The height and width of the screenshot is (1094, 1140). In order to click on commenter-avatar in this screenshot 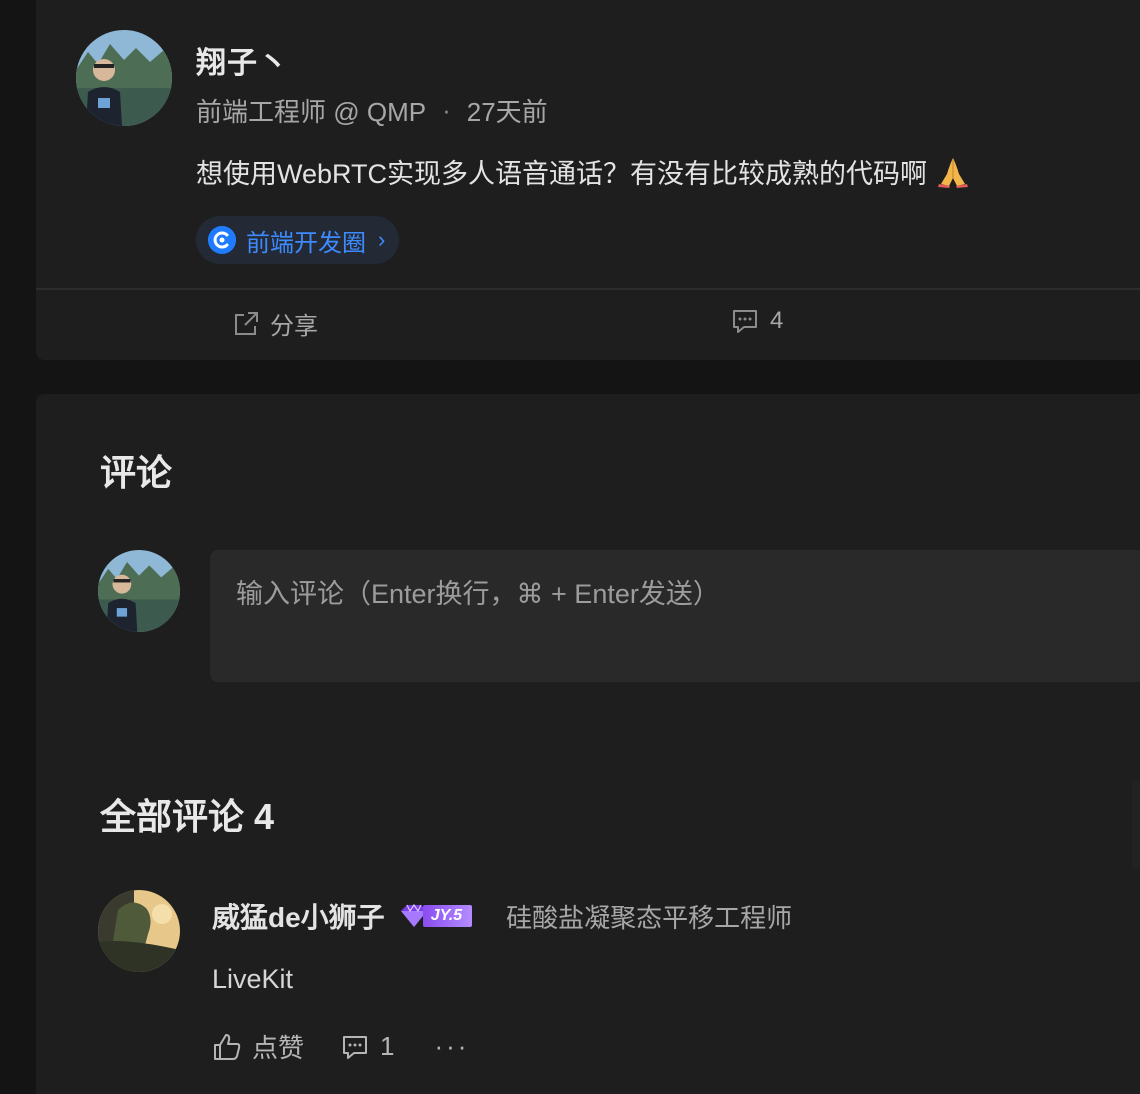, I will do `click(139, 931)`.